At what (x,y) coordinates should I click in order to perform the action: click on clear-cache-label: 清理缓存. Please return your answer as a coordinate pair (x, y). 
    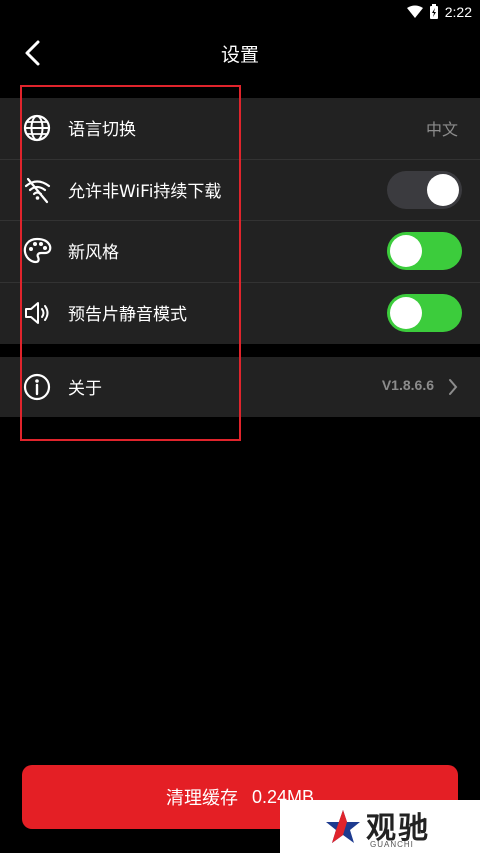
    Looking at the image, I should click on (201, 798).